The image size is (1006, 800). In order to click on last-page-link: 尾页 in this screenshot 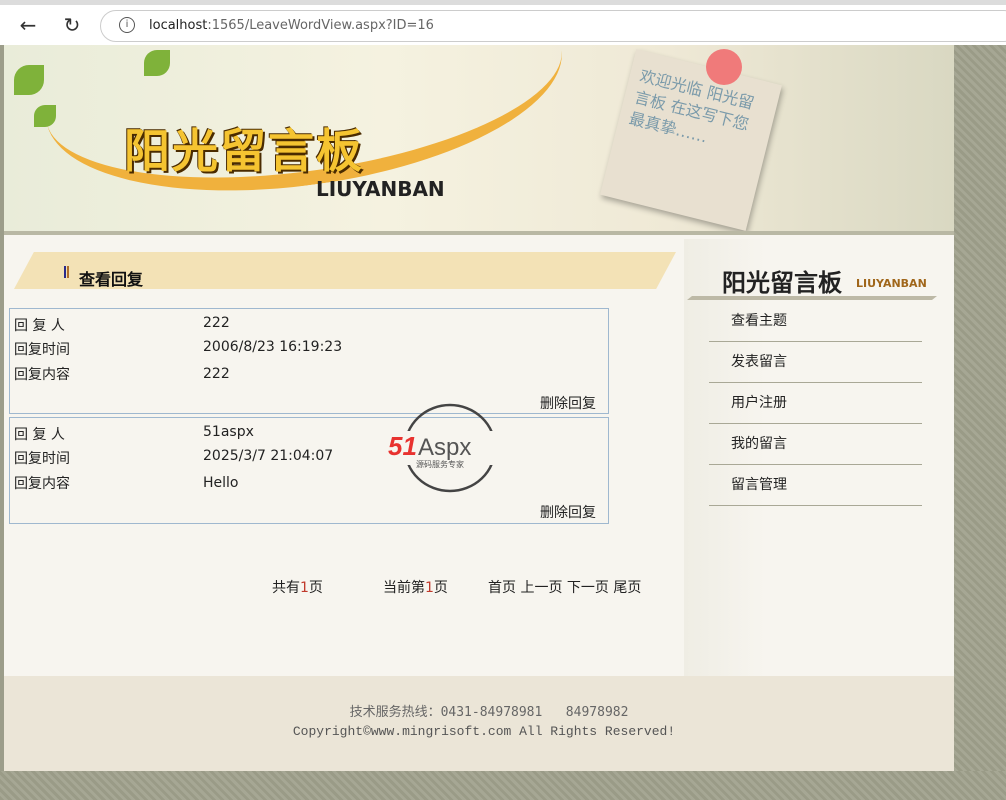, I will do `click(627, 588)`.